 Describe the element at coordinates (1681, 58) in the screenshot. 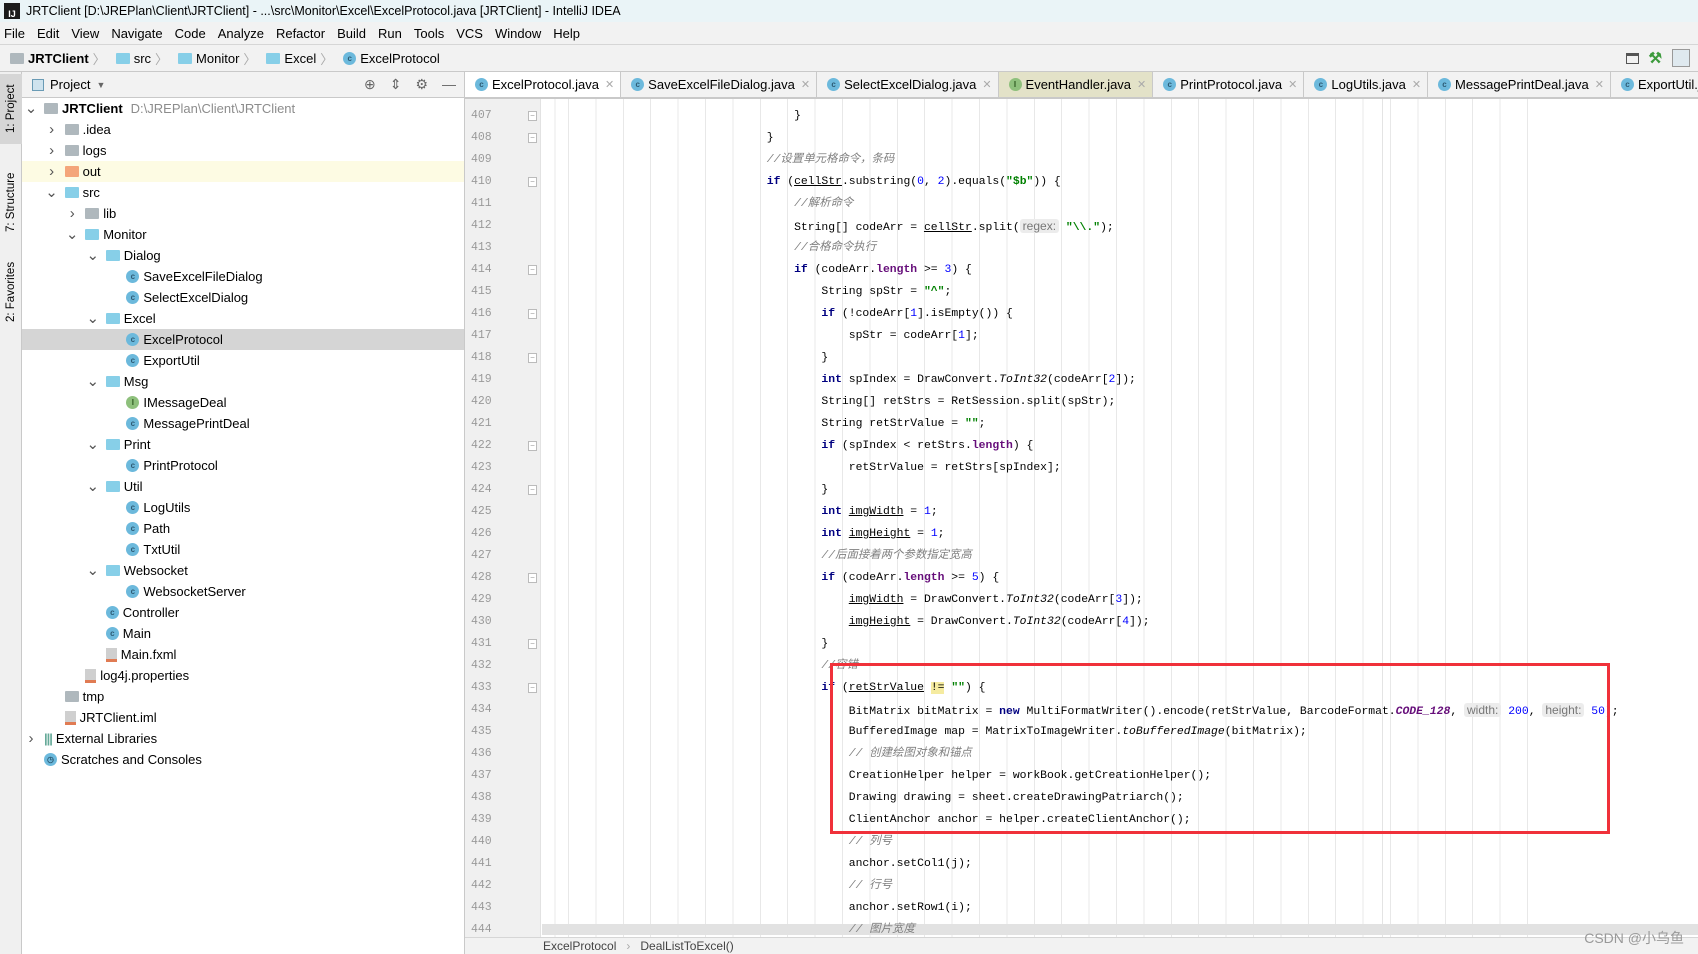

I see `project-structure-icon` at that location.